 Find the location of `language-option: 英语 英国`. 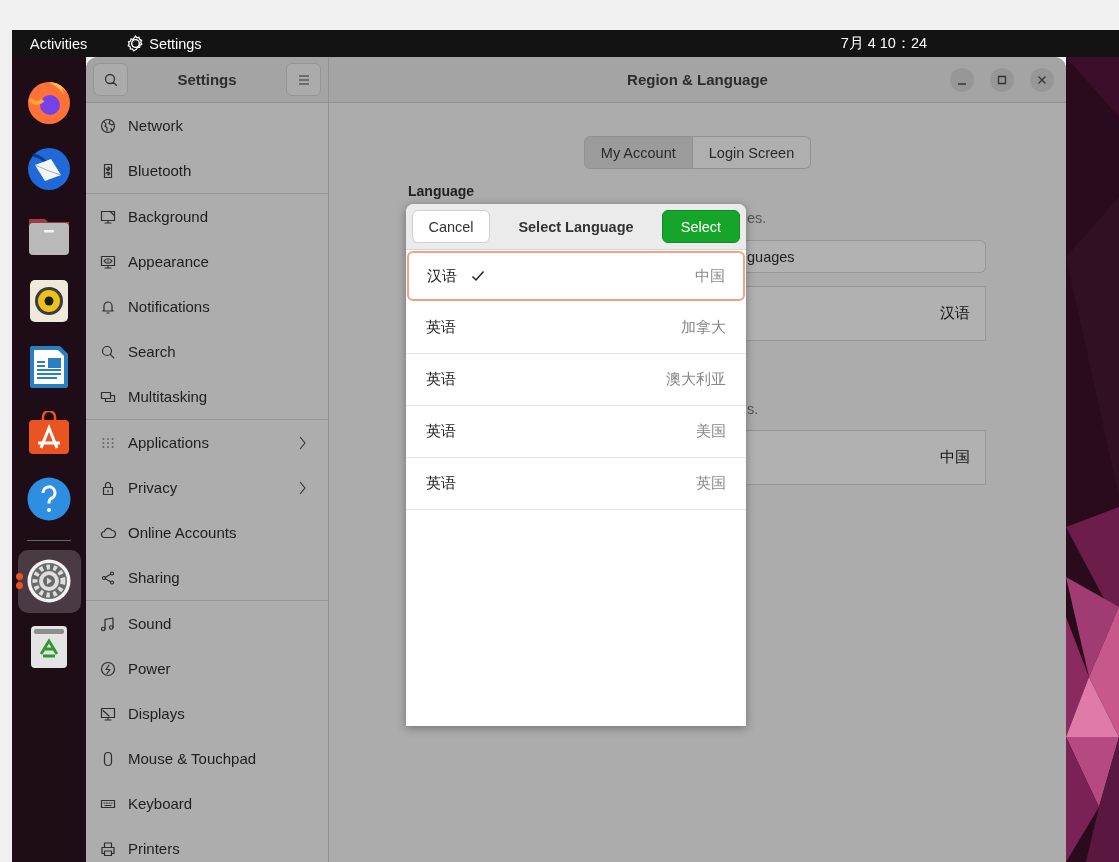

language-option: 英语 英国 is located at coordinates (576, 484).